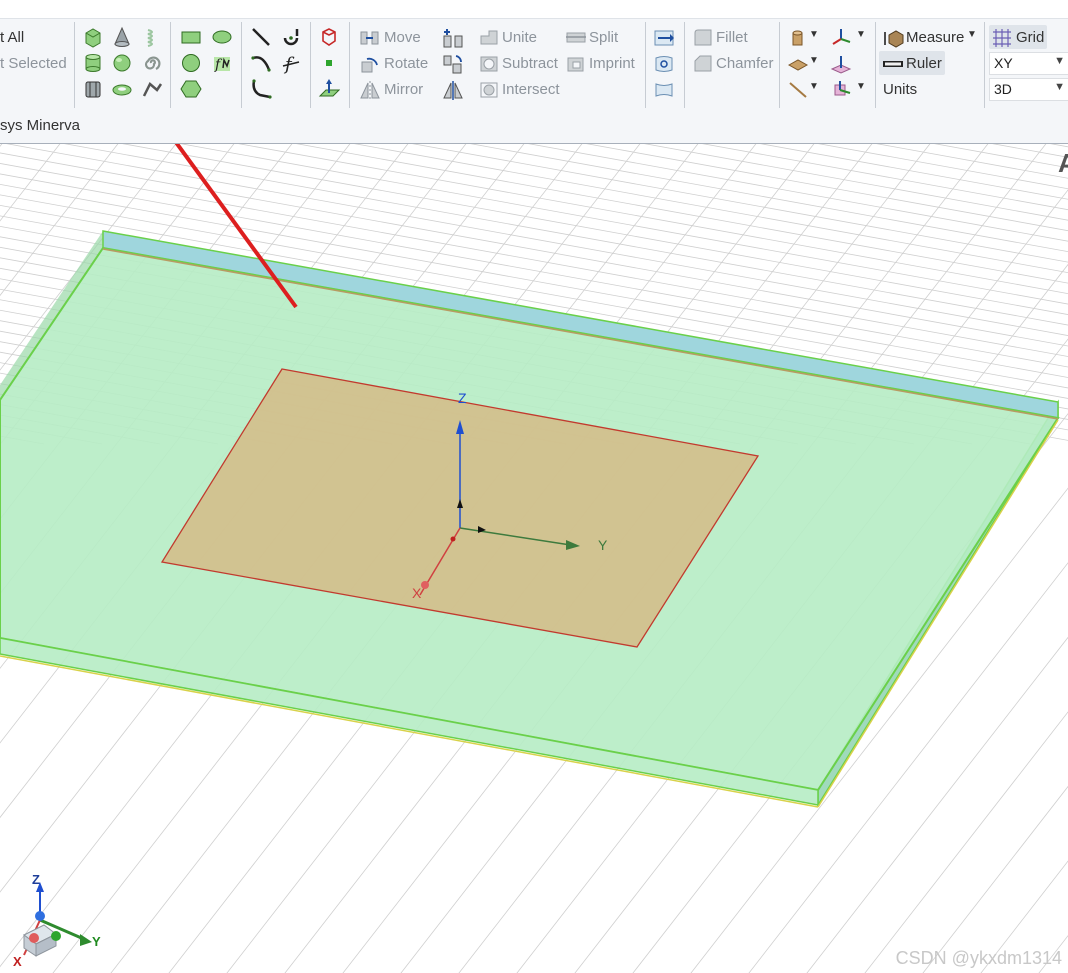 This screenshot has width=1068, height=973. I want to click on ruler-button: Ruler, so click(924, 63).